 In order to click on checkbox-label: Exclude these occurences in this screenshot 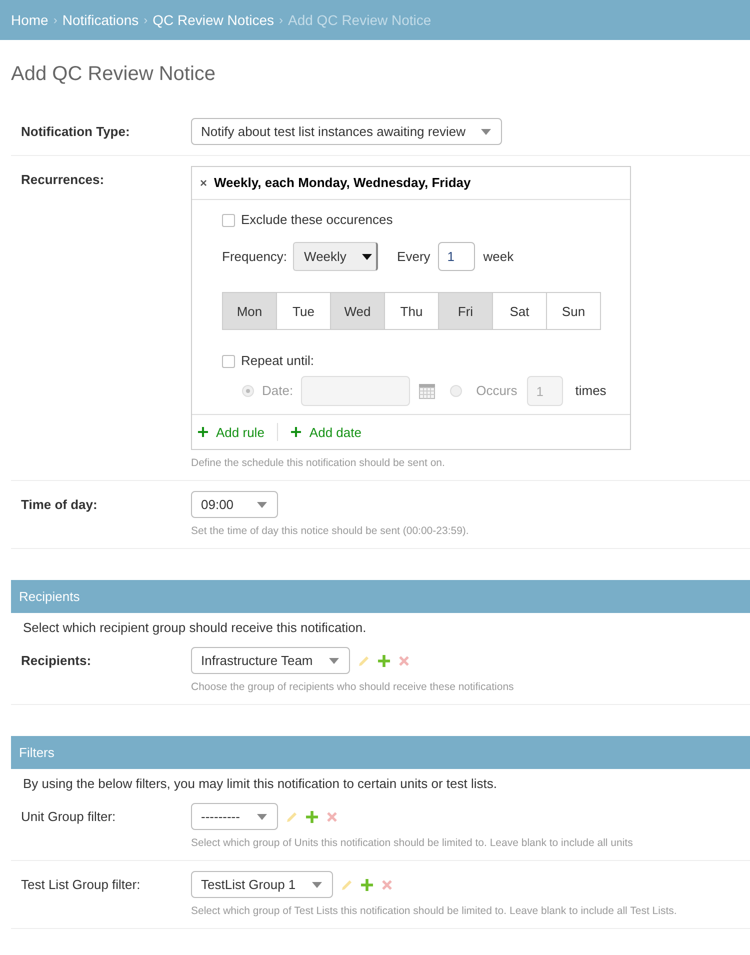, I will do `click(317, 220)`.